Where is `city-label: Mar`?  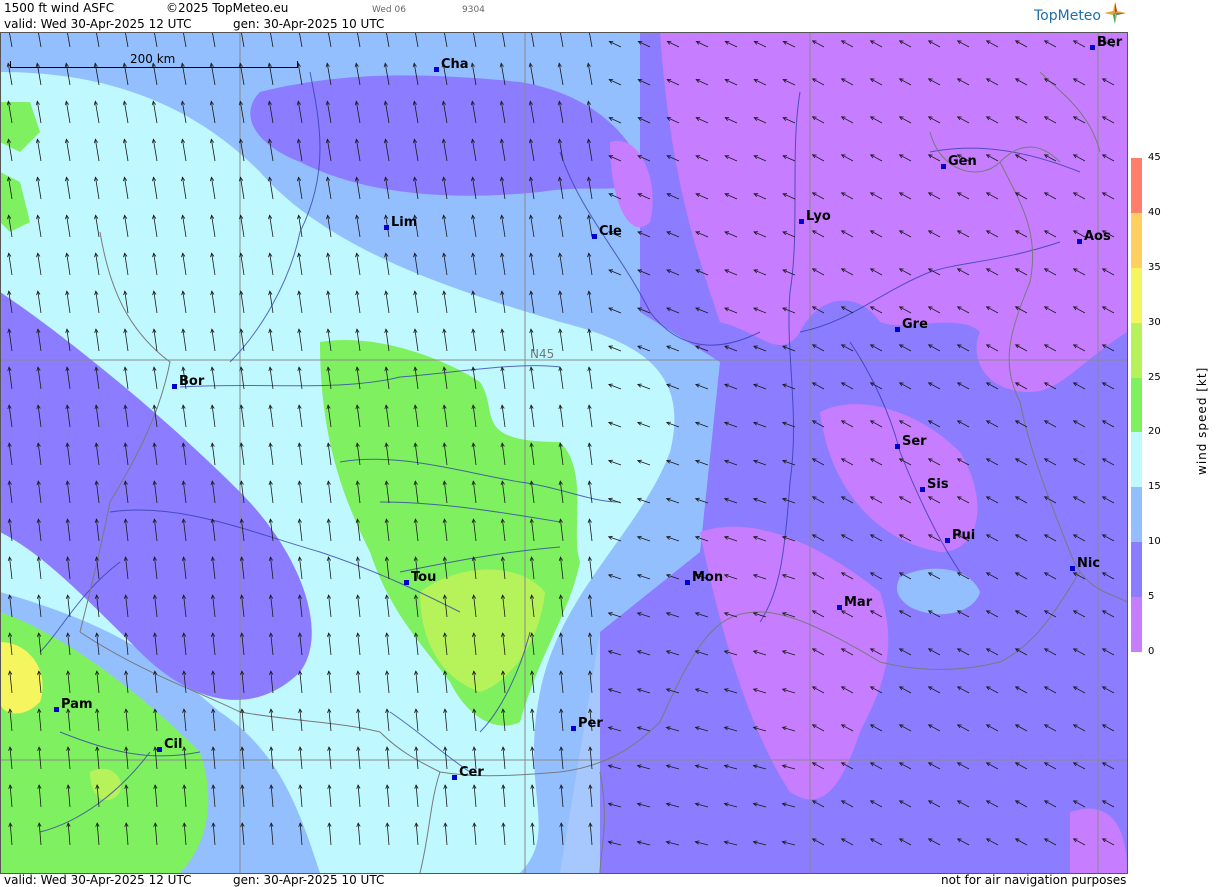
city-label: Mar is located at coordinates (858, 602).